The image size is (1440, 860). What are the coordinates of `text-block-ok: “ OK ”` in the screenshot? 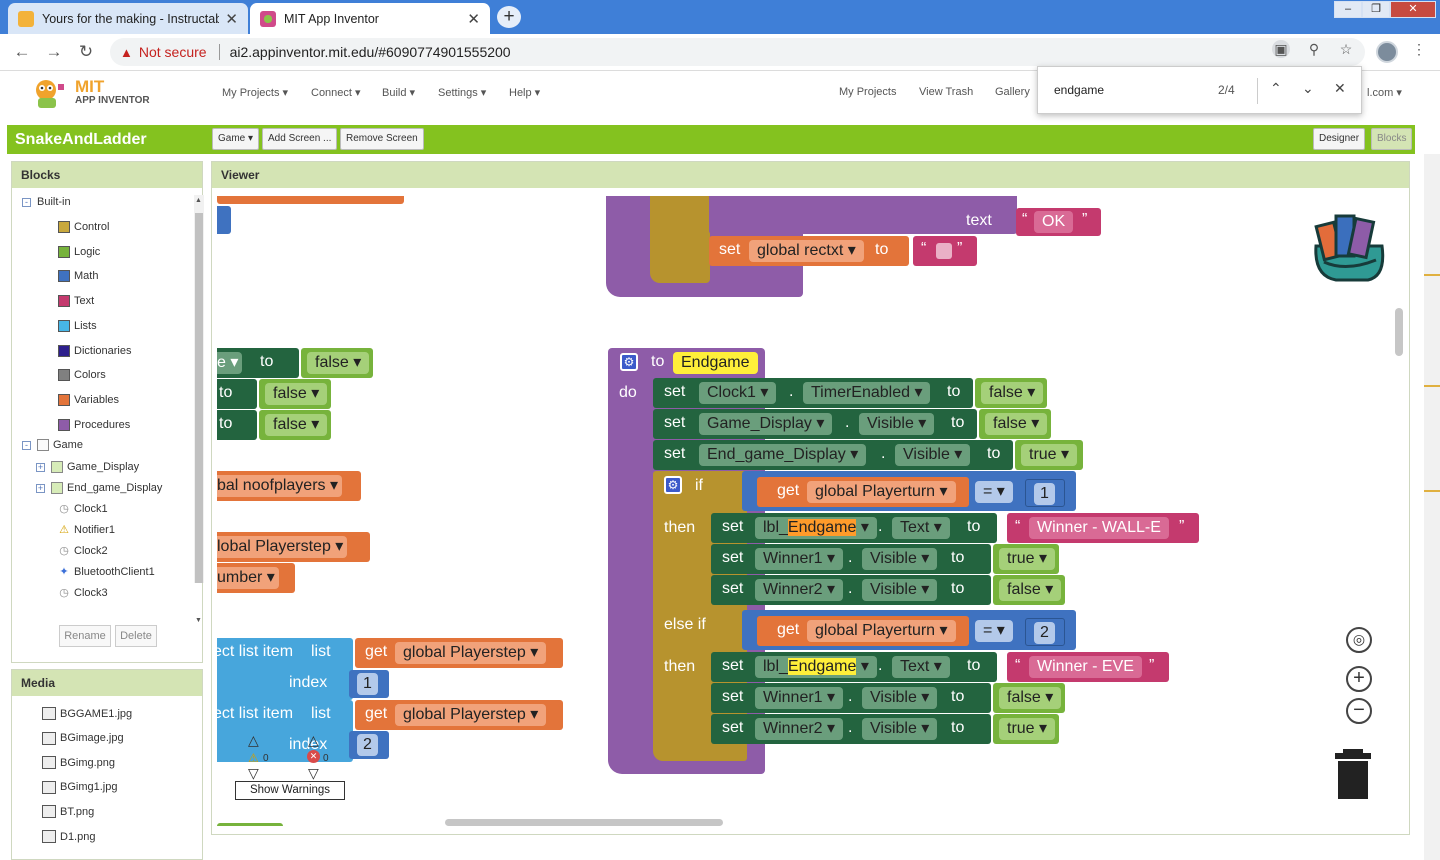 It's located at (1058, 222).